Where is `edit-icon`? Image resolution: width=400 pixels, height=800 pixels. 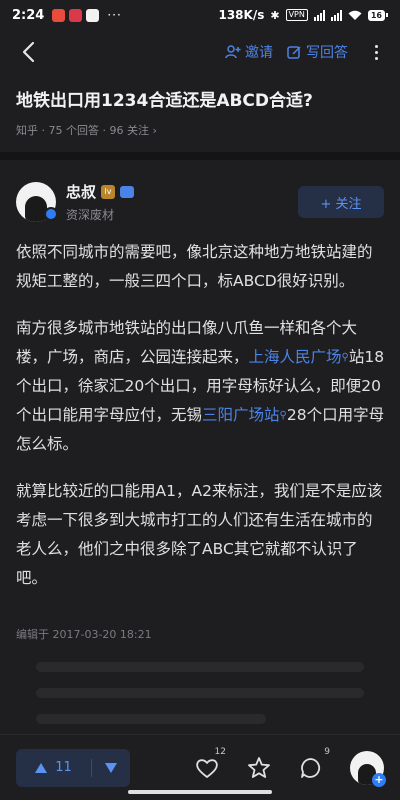
edit-icon is located at coordinates (294, 52).